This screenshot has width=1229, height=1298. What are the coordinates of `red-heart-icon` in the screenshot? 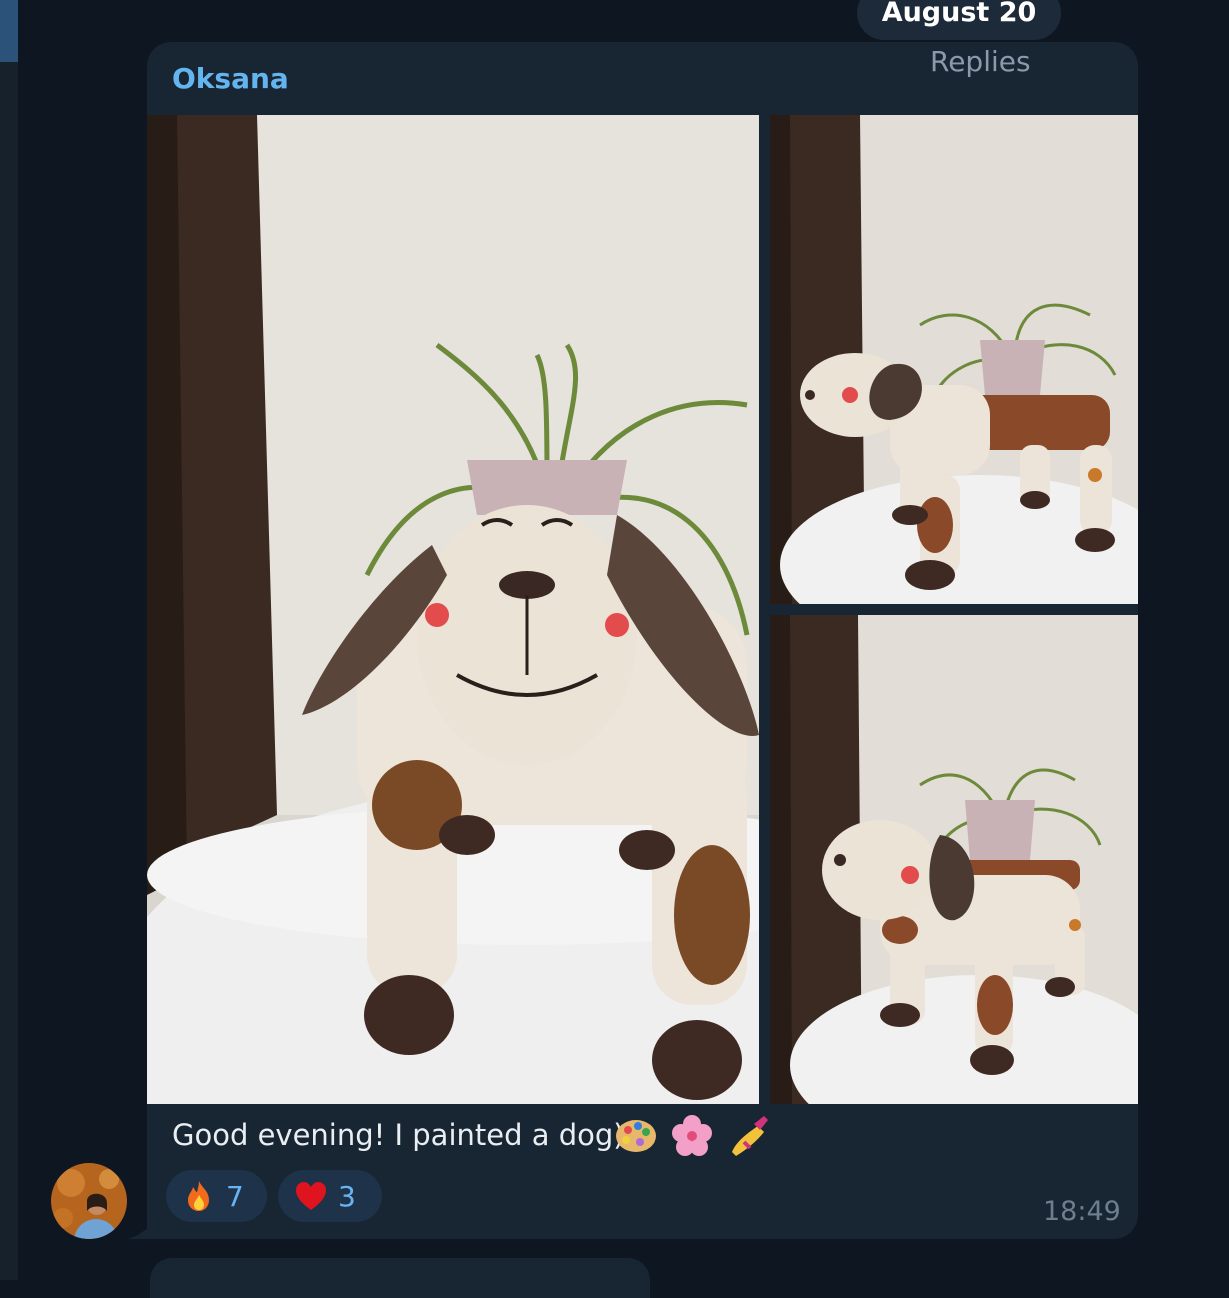 It's located at (311, 1196).